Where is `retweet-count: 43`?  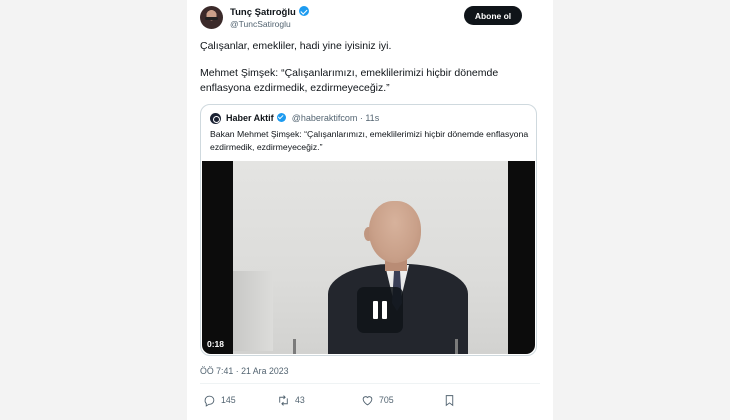
retweet-count: 43 is located at coordinates (300, 400).